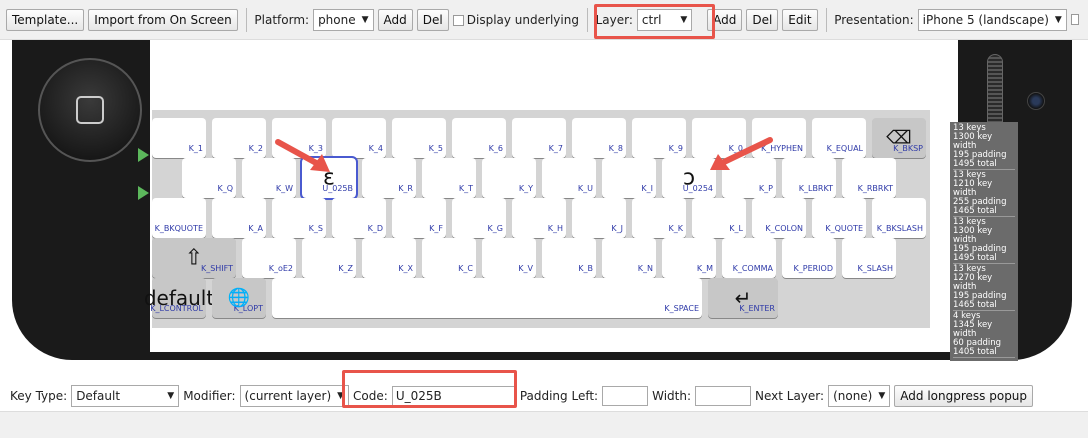 Image resolution: width=1088 pixels, height=438 pixels. What do you see at coordinates (625, 396) in the screenshot?
I see `padding-left-input` at bounding box center [625, 396].